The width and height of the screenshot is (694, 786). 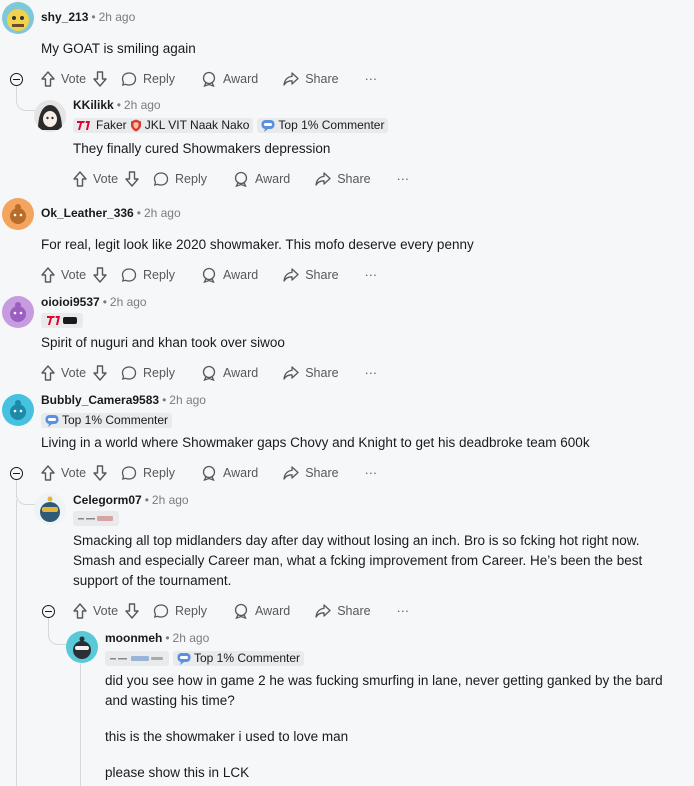 I want to click on comment-text-line: and wasting his time?, so click(x=170, y=700).